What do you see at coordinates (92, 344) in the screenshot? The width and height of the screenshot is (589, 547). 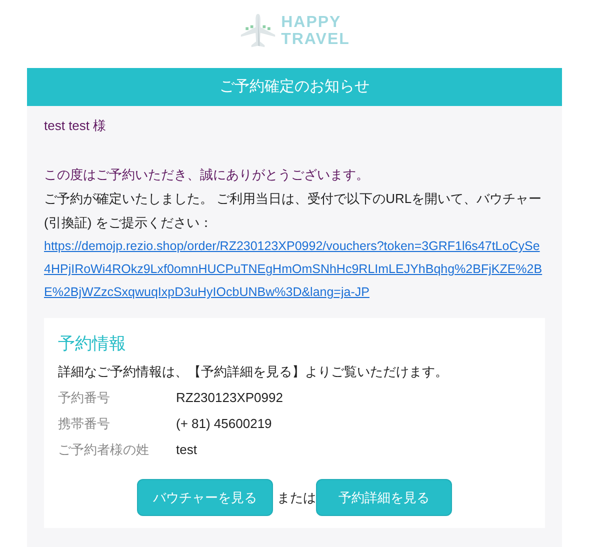 I see `section-title: 予約情報` at bounding box center [92, 344].